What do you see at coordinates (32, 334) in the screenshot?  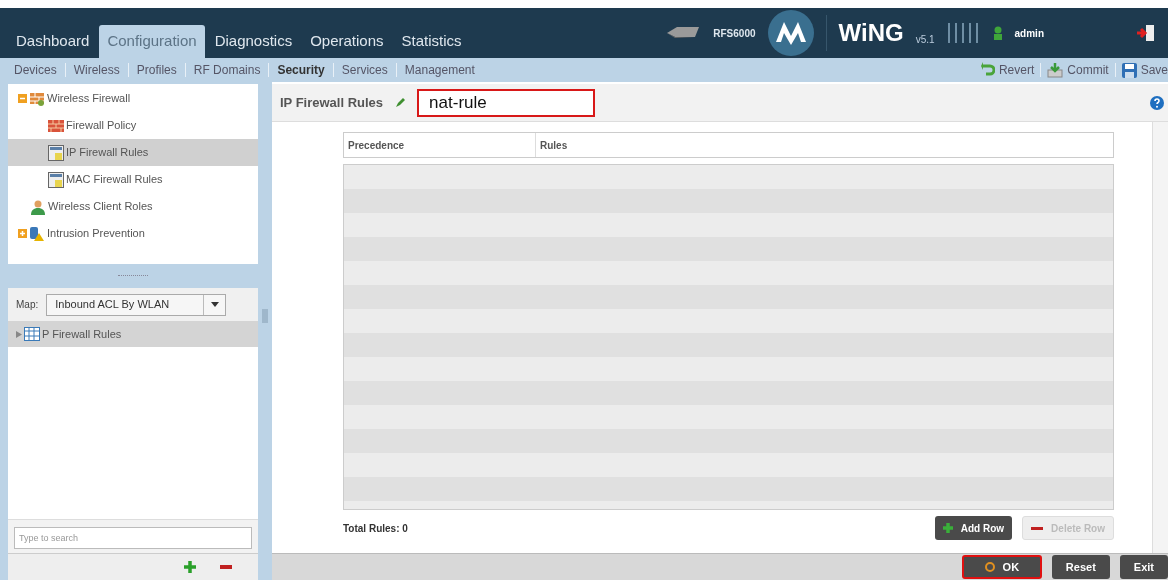 I see `table-icon` at bounding box center [32, 334].